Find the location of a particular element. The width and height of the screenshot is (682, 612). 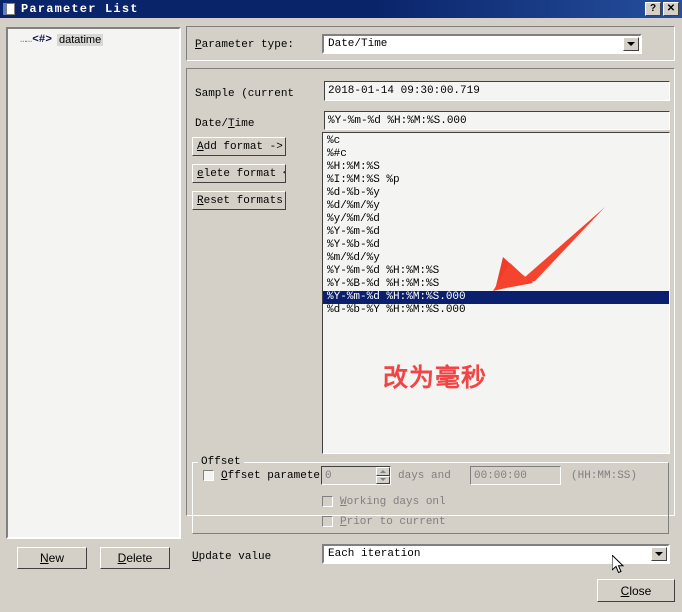

offset-days-value: 0 is located at coordinates (328, 475).